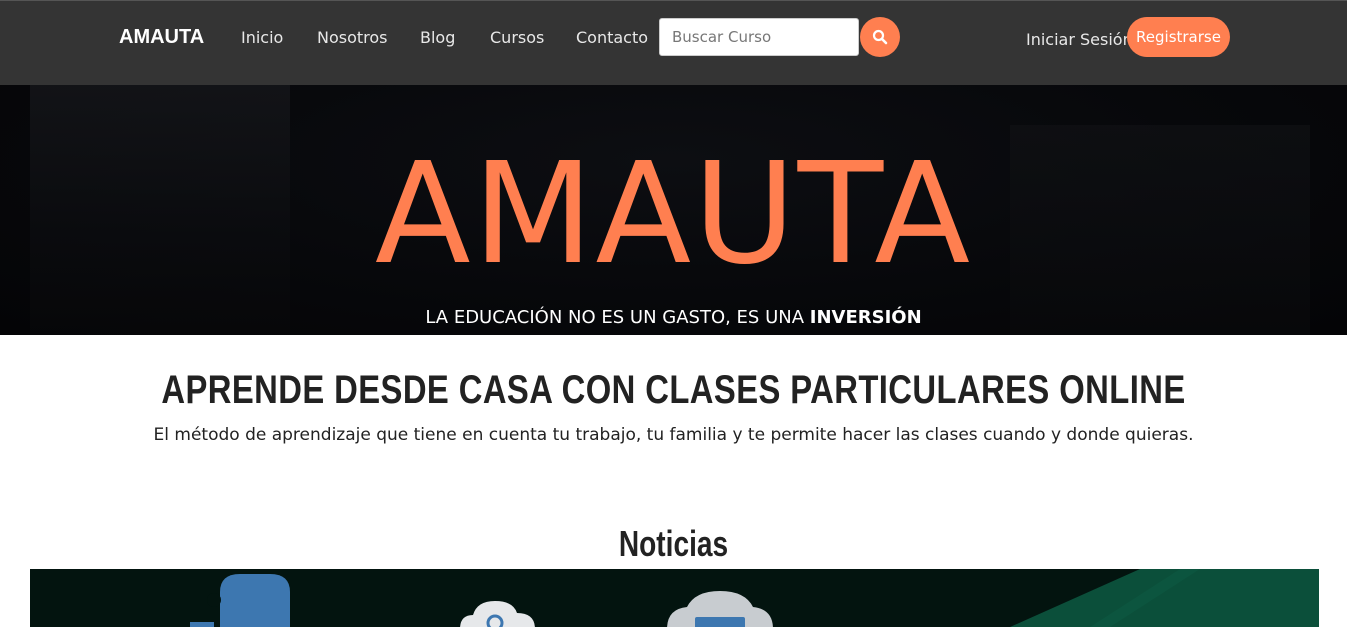 The image size is (1347, 627). Describe the element at coordinates (1178, 37) in the screenshot. I see `register-button: Registrarse` at that location.